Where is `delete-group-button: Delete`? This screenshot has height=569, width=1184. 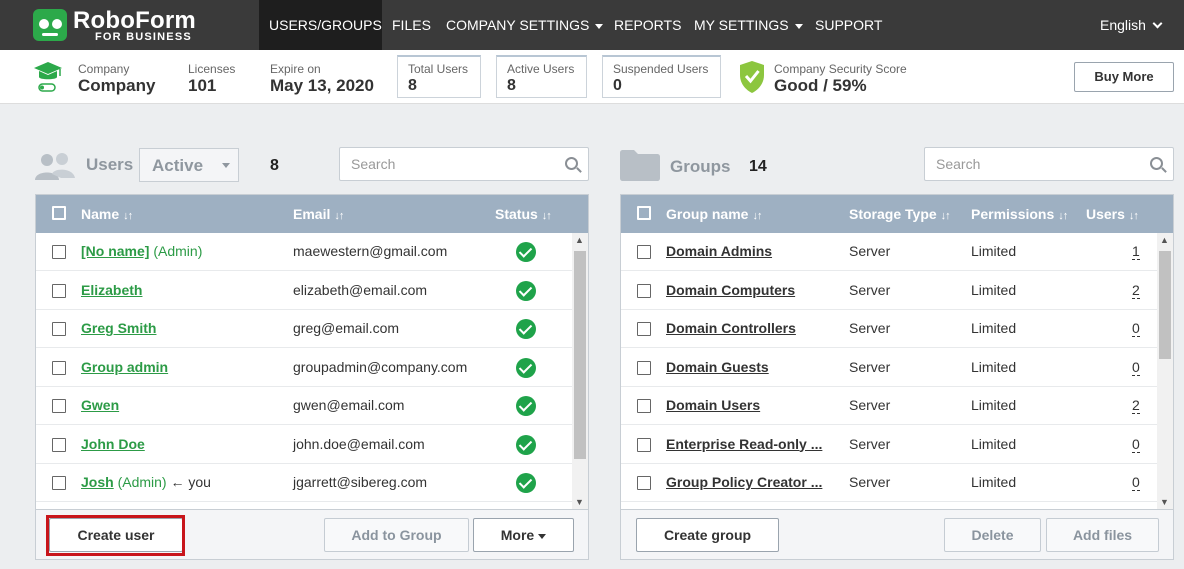 delete-group-button: Delete is located at coordinates (992, 535).